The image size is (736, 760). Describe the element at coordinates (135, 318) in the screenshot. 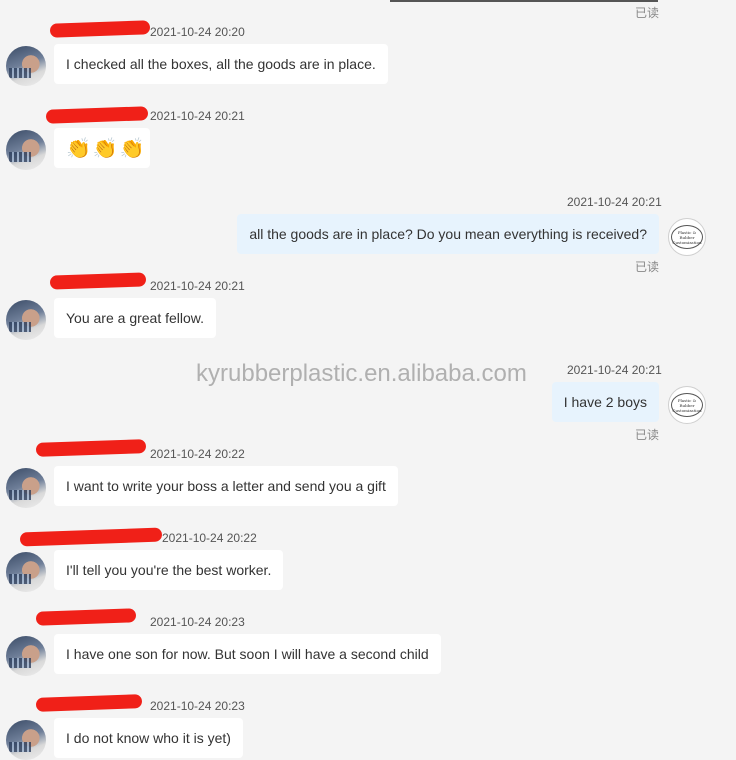

I see `message-bubble: You are a great fellow.` at that location.